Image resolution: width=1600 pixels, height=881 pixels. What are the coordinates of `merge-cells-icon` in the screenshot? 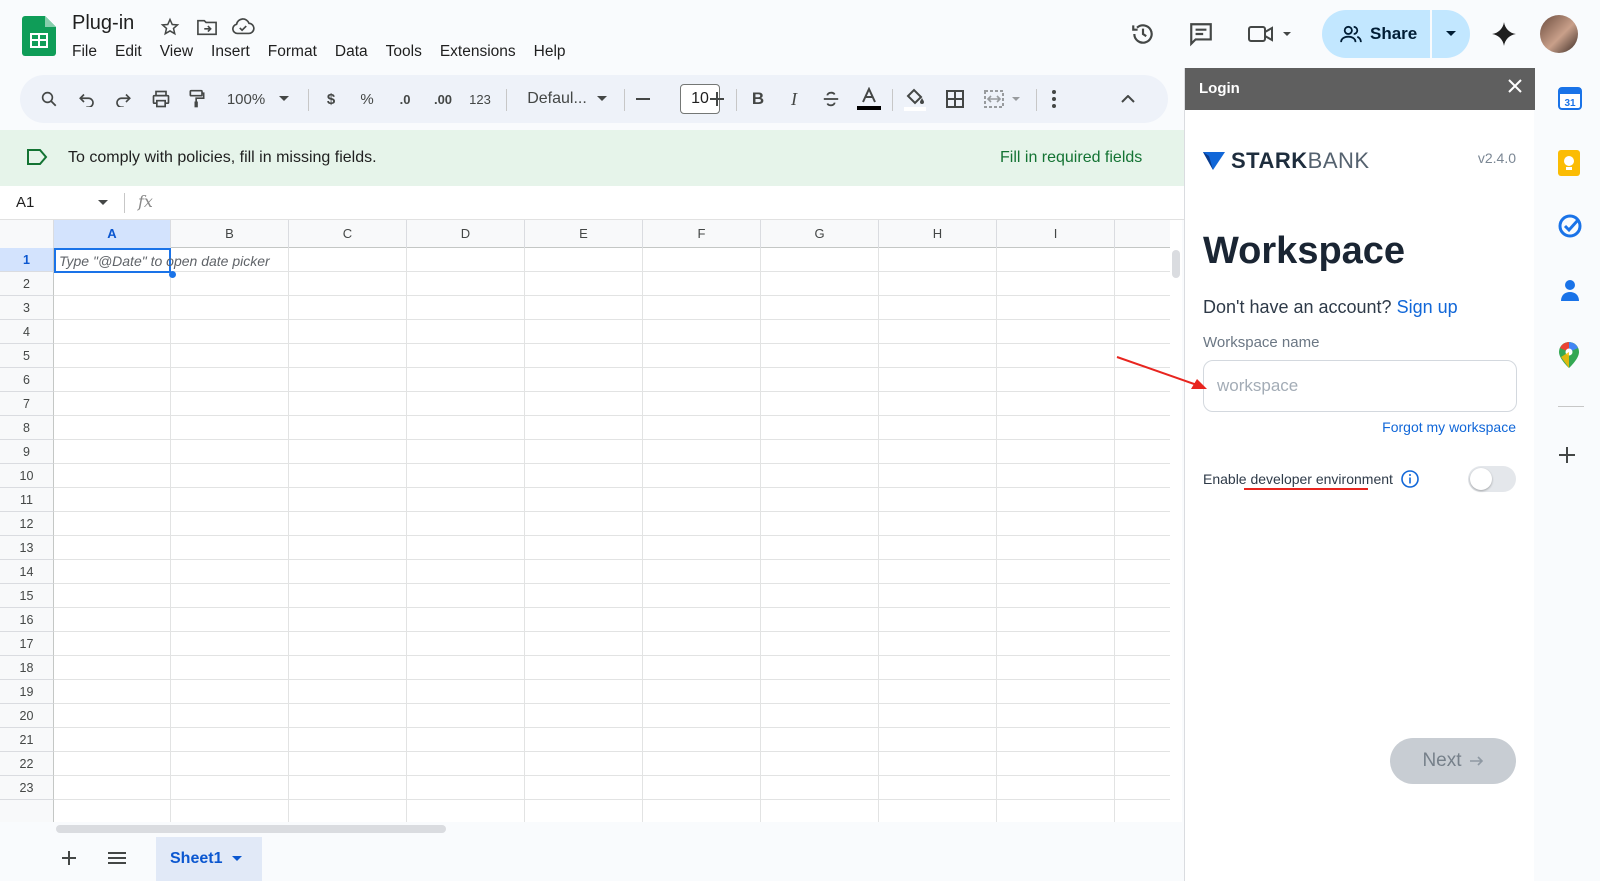 It's located at (1004, 99).